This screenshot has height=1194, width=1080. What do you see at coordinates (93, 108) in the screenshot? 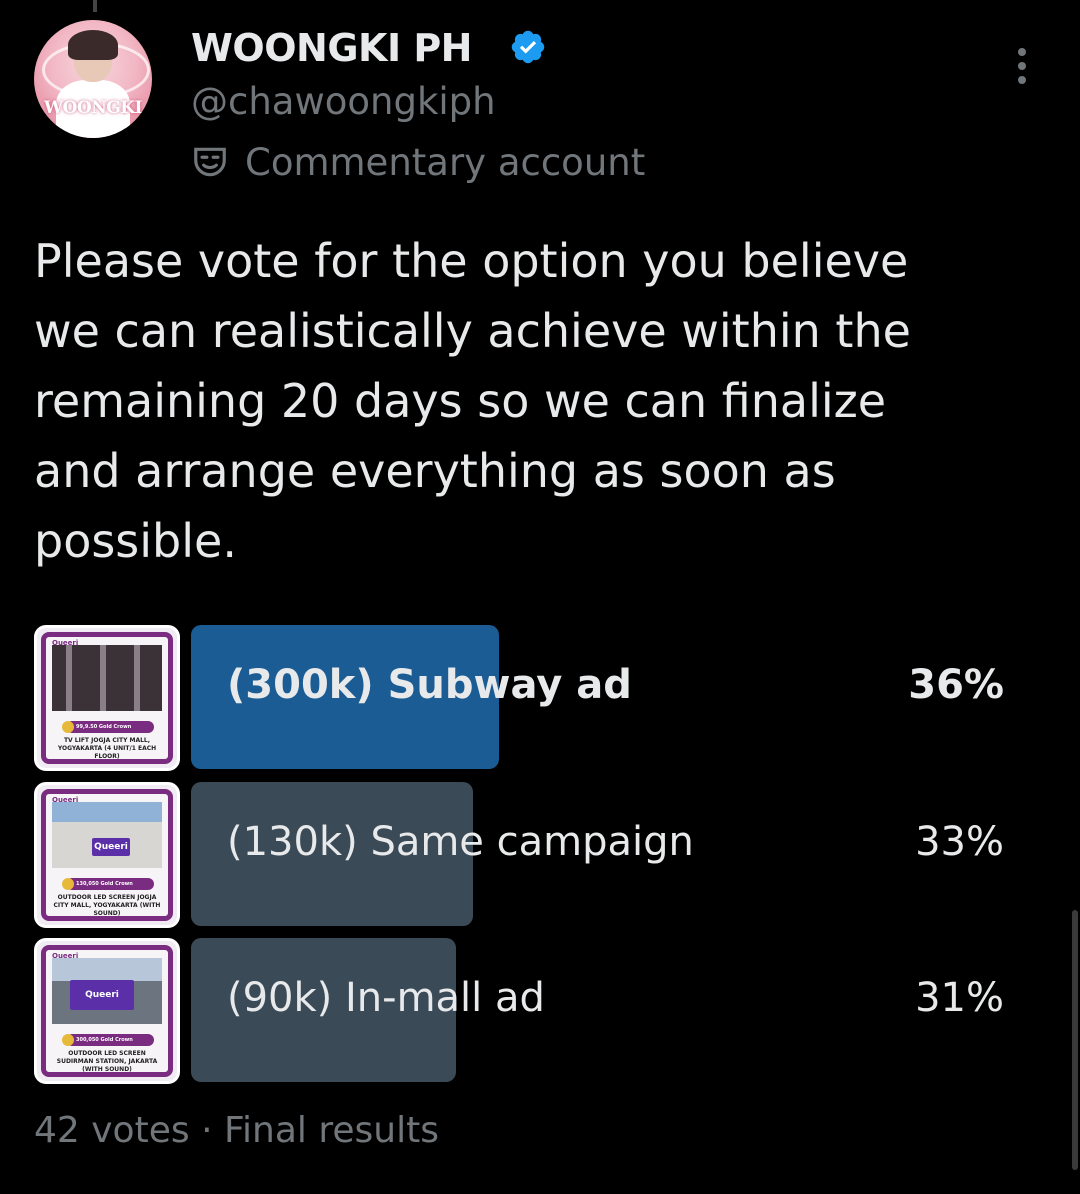
I see `avatar-logo-text: WOONGKI` at bounding box center [93, 108].